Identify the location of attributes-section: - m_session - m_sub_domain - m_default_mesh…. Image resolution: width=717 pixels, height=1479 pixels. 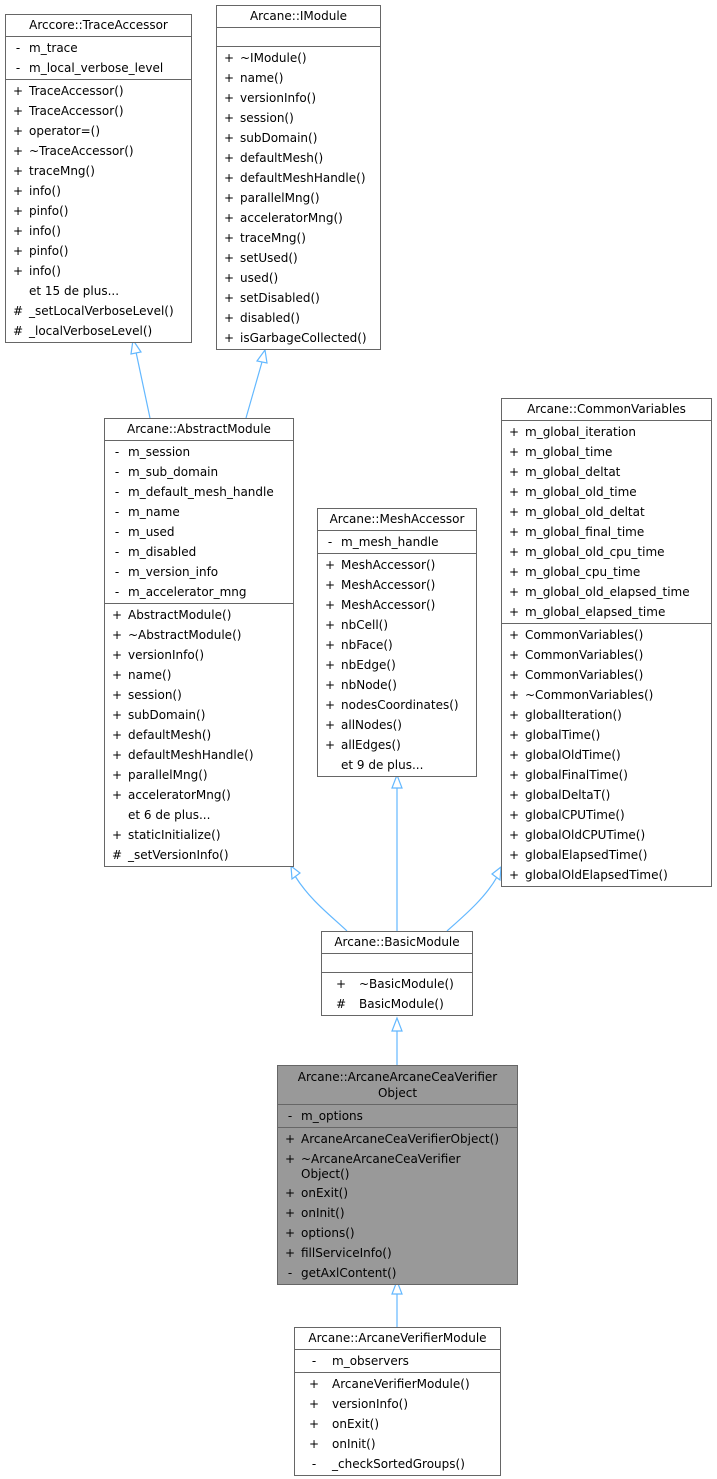
(199, 522).